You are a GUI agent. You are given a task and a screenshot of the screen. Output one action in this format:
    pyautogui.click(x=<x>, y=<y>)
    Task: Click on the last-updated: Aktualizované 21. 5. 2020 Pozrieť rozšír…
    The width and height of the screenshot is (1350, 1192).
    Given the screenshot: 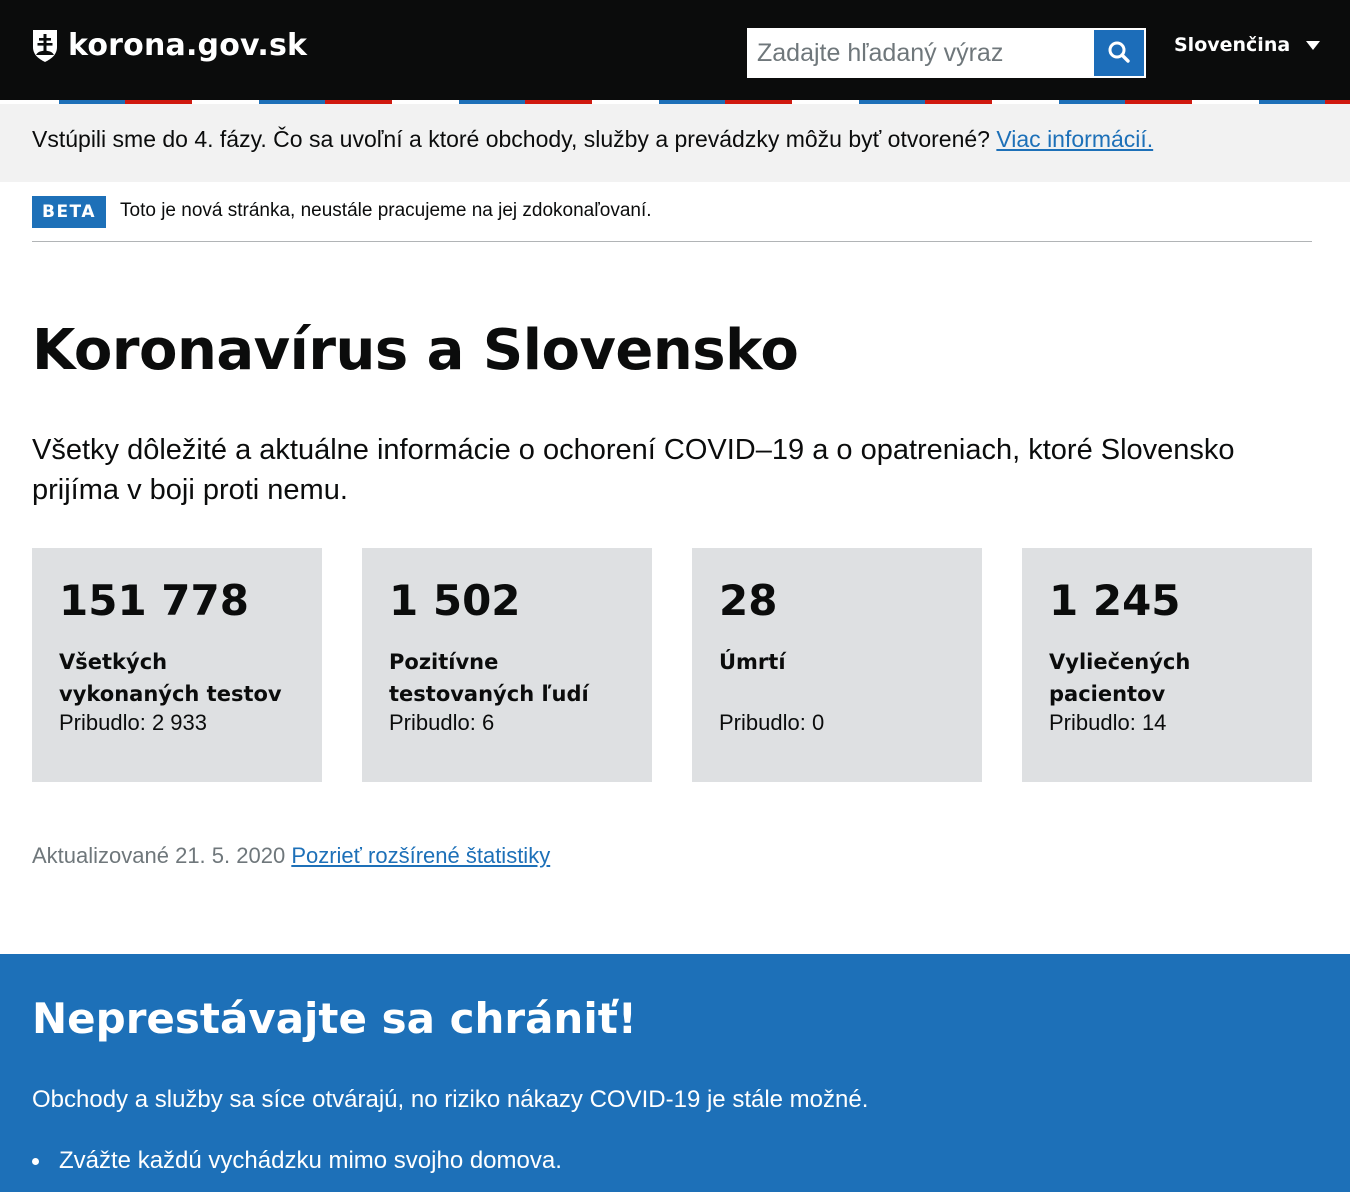 What is the action you would take?
    pyautogui.click(x=291, y=856)
    